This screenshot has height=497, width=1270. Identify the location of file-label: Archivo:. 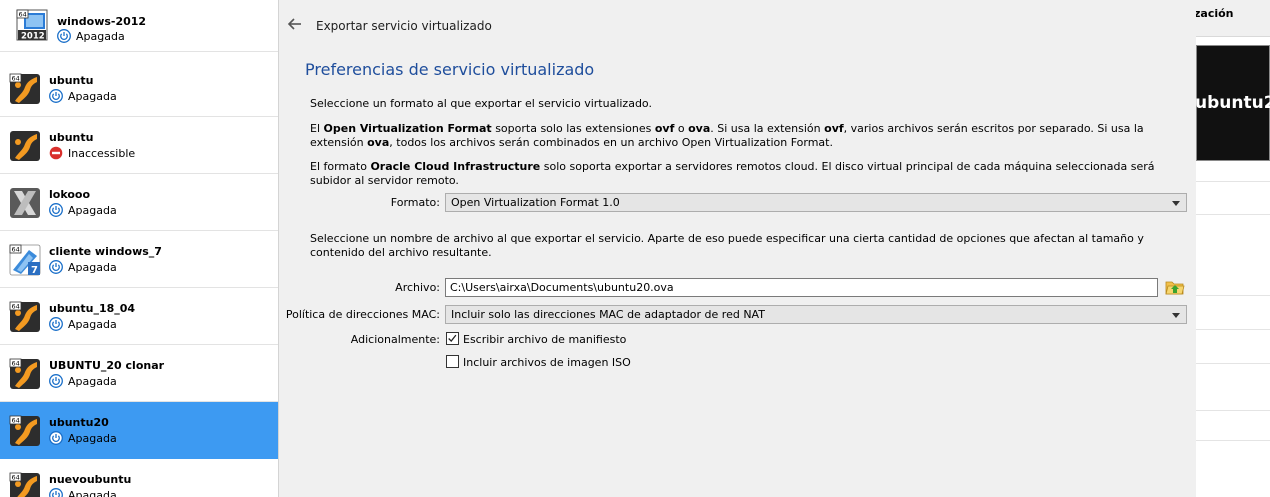
(417, 287).